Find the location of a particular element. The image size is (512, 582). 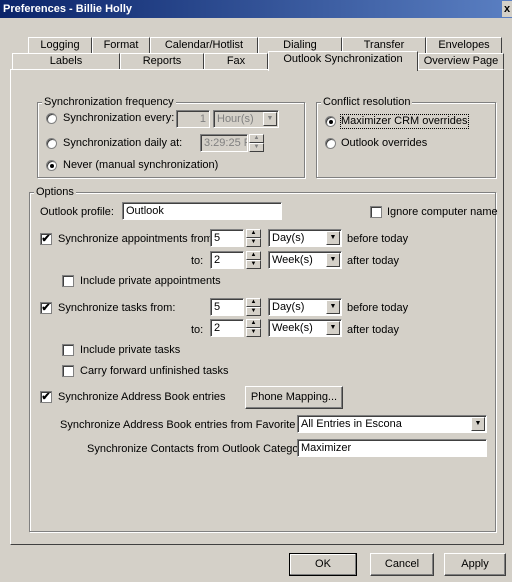

appointments-to-unit-select: Week(s) ▼ is located at coordinates (305, 260).